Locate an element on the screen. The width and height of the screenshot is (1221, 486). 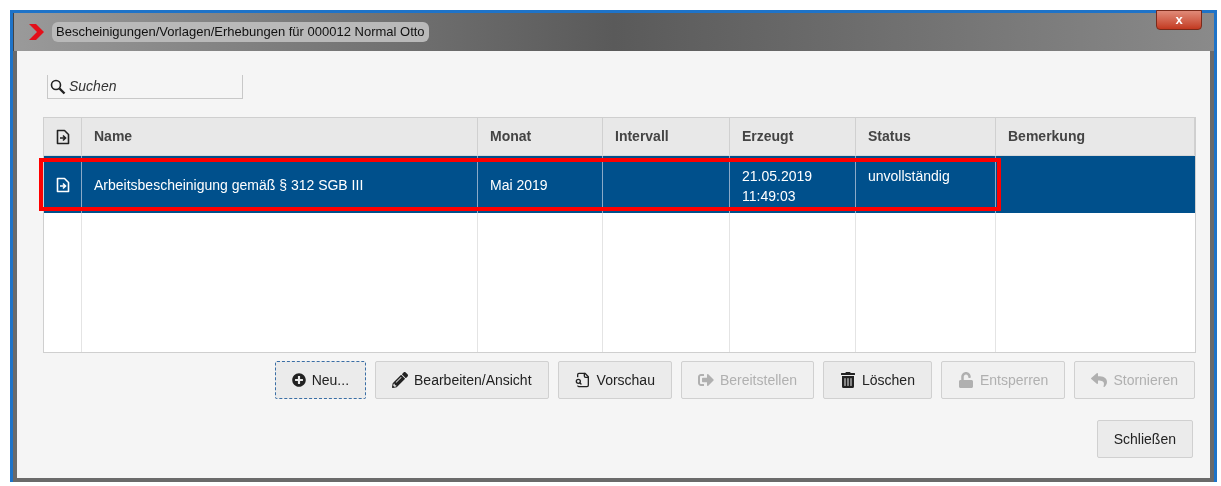
search-icon is located at coordinates (58, 86).